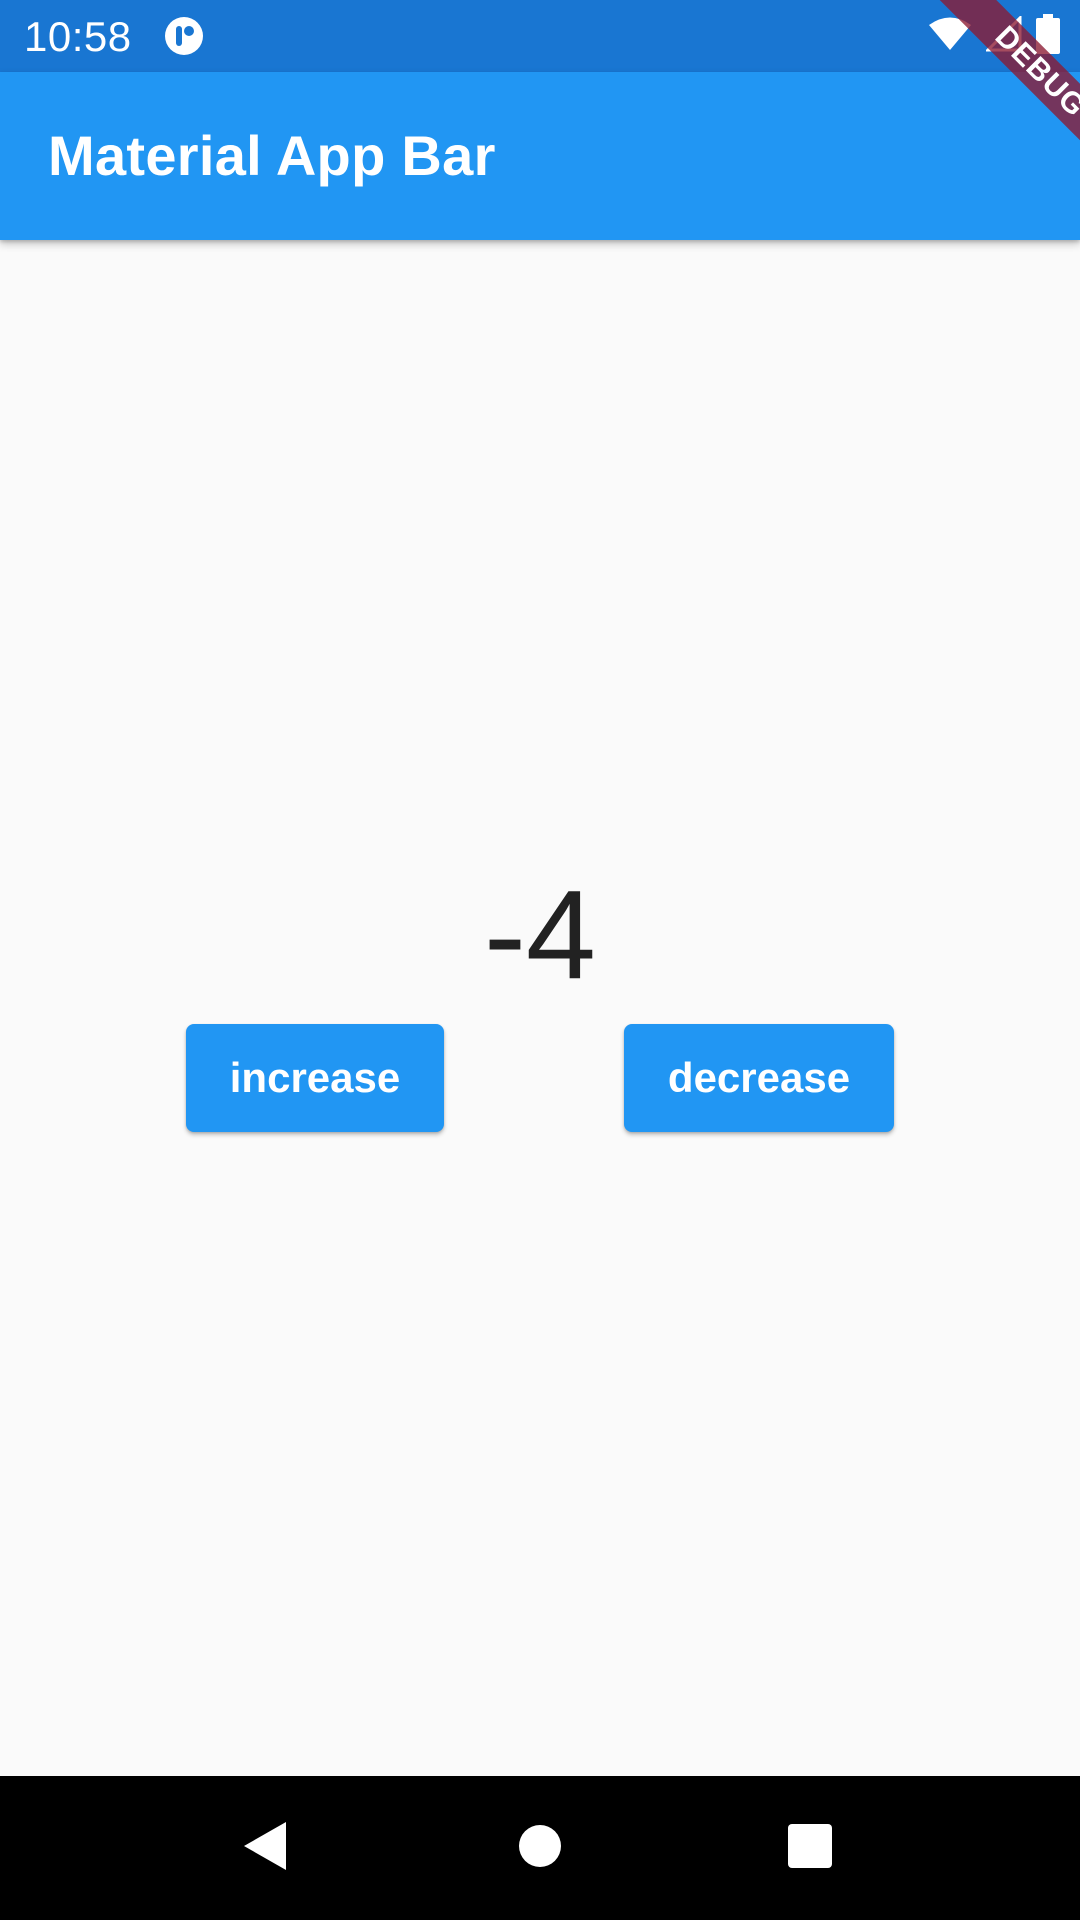 The image size is (1080, 1920). Describe the element at coordinates (540, 36) in the screenshot. I see `status-bar: 10:58` at that location.